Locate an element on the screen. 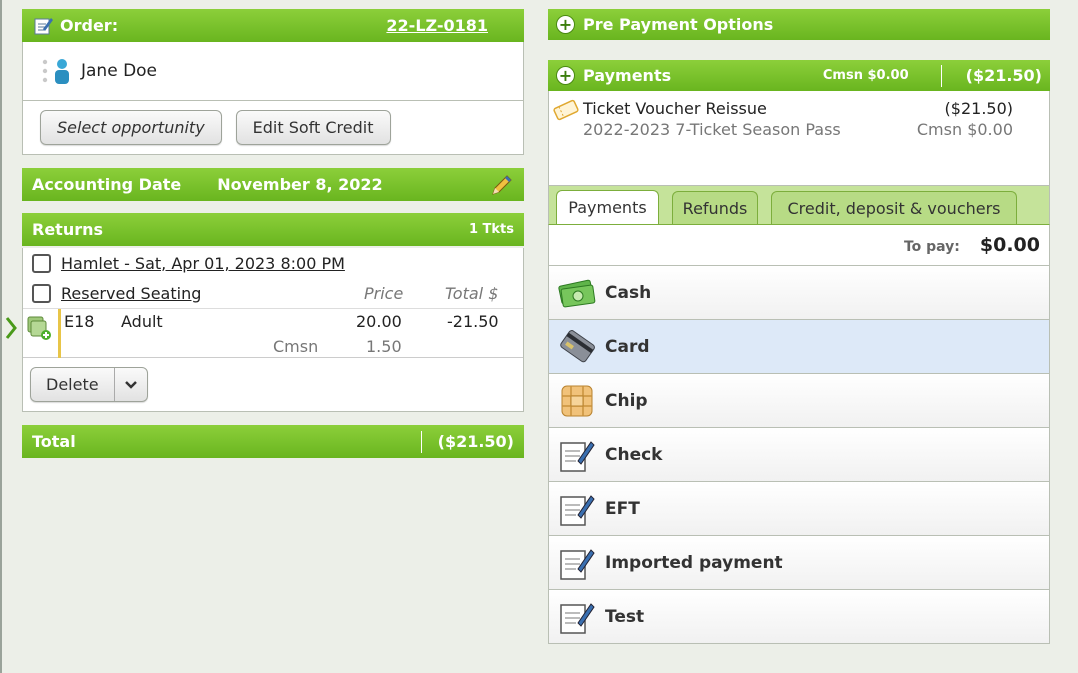 Image resolution: width=1078 pixels, height=673 pixels. section-row: Reserved Seating Price Total $ is located at coordinates (273, 293).